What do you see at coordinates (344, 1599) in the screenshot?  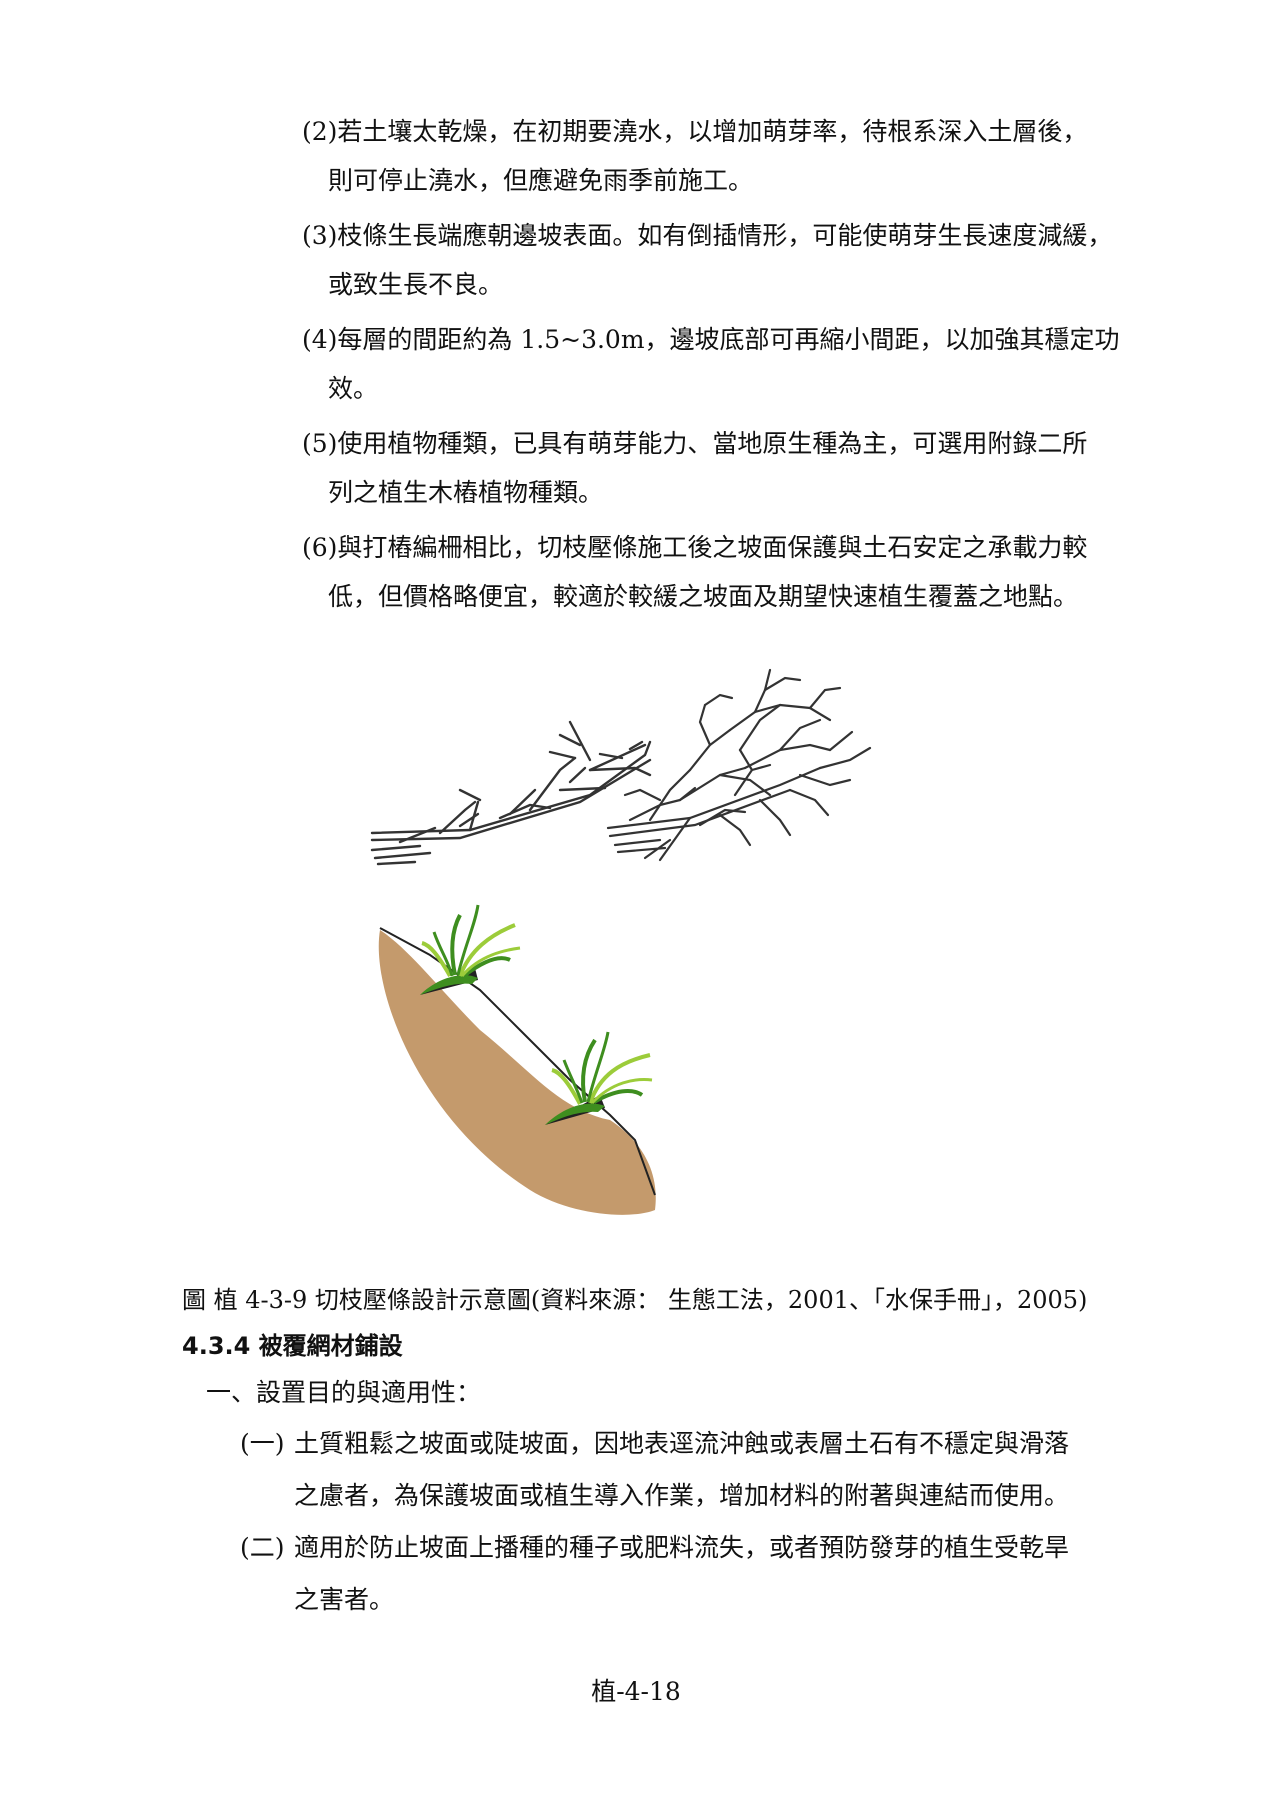 I see `paragraph-line: 之害者。` at bounding box center [344, 1599].